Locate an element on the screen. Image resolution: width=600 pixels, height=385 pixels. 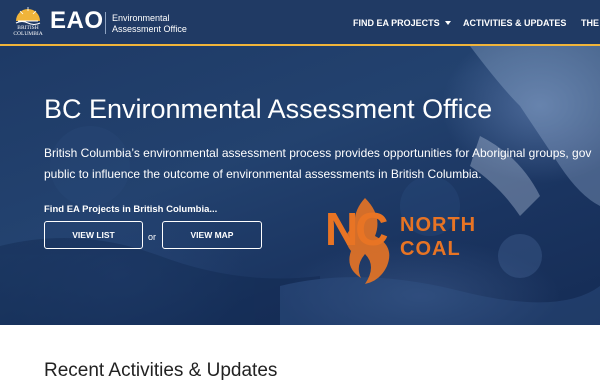
nav-find-ea-projects: FIND EA PROJECTS is located at coordinates (402, 23).